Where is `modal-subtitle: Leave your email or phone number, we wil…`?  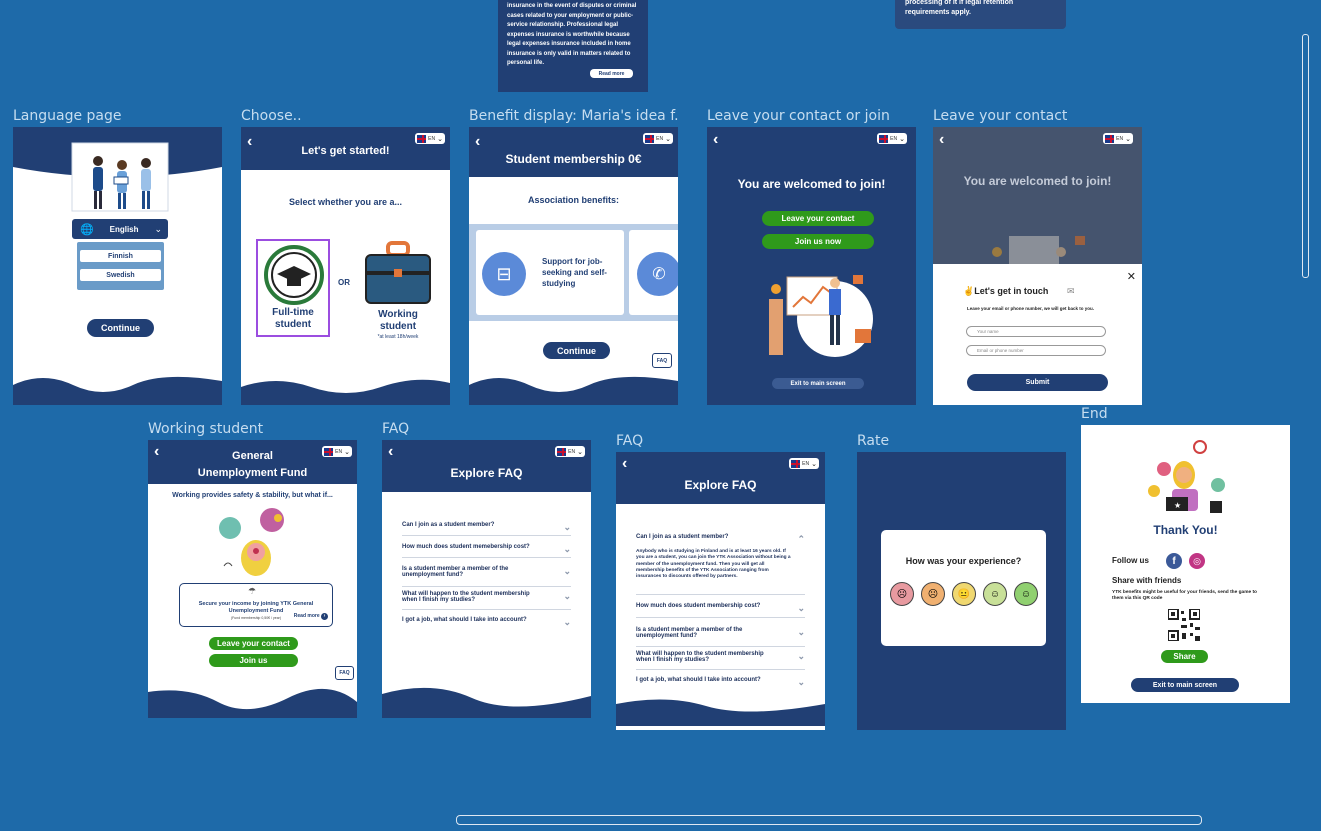
modal-subtitle: Leave your email or phone number, we wil… is located at coordinates (1031, 308).